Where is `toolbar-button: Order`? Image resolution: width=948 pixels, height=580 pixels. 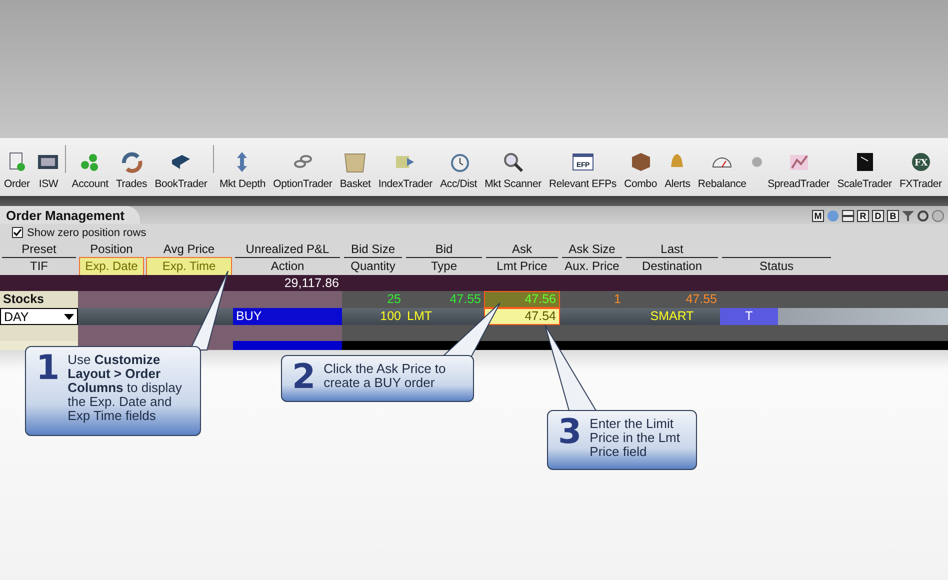
toolbar-button: Order is located at coordinates (17, 170).